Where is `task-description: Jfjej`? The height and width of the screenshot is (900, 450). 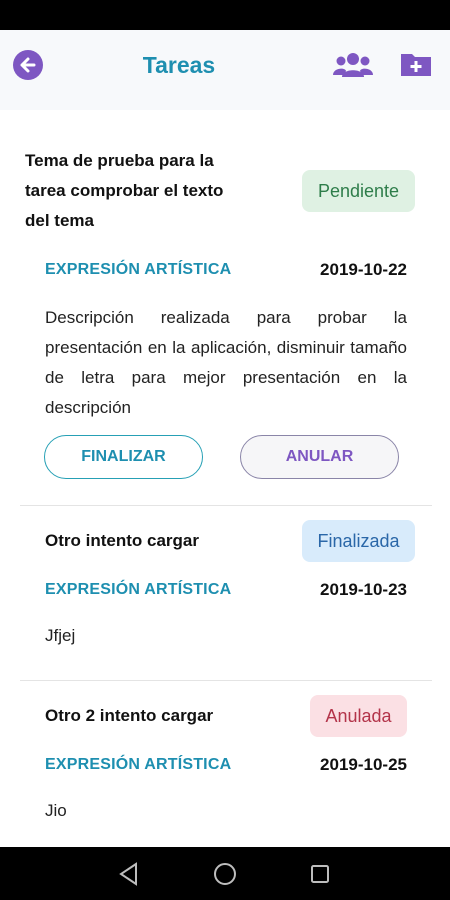
task-description: Jfjej is located at coordinates (60, 635).